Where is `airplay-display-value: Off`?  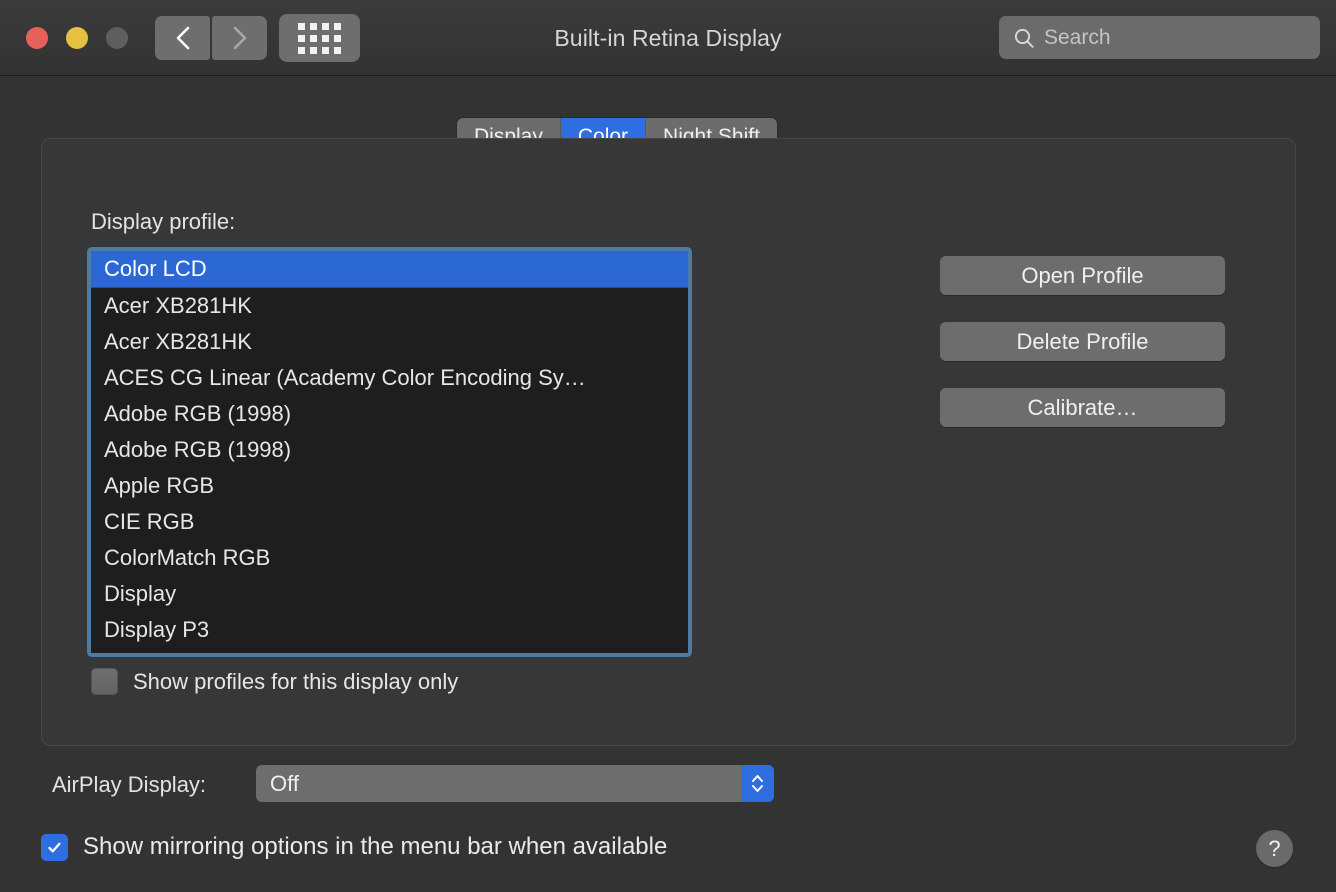
airplay-display-value: Off is located at coordinates (284, 783).